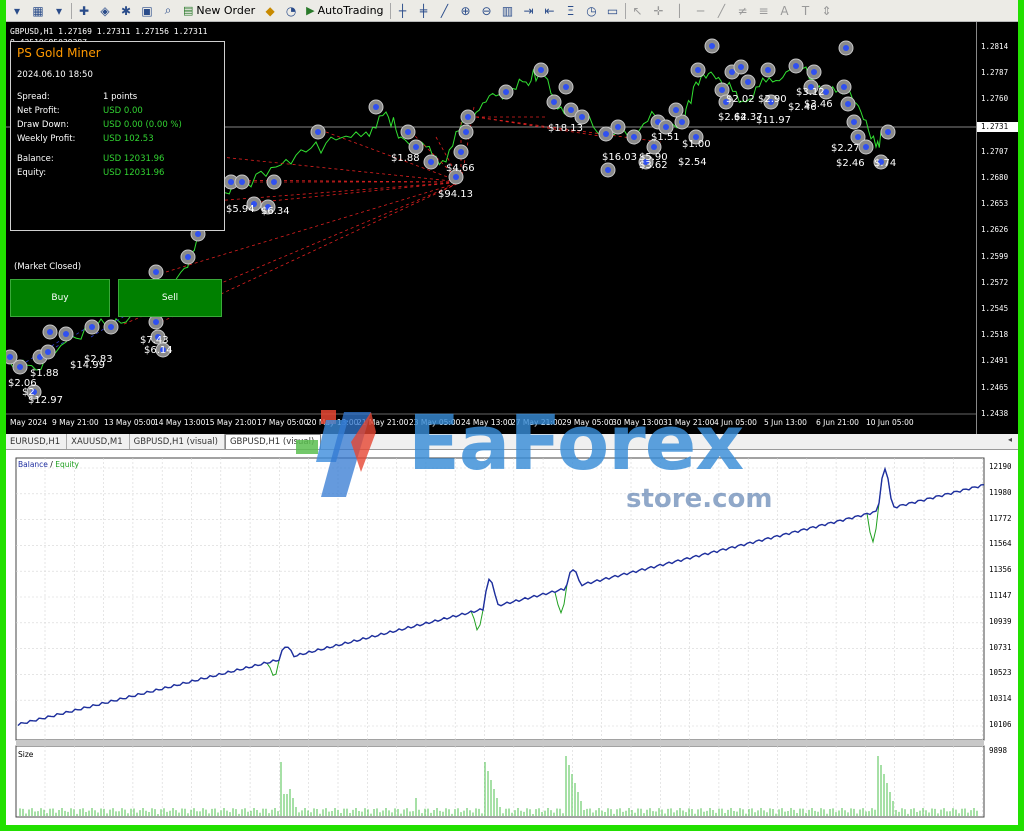  Describe the element at coordinates (619, 157) in the screenshot. I see `profit-label: $16.03` at that location.